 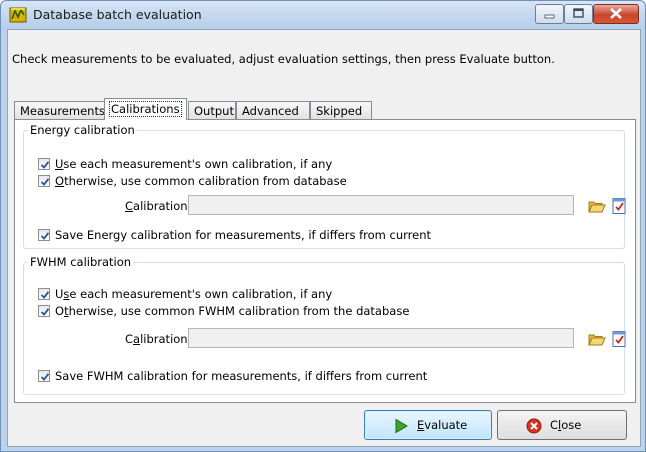 I want to click on tab-advanced: Advanced, so click(x=273, y=110).